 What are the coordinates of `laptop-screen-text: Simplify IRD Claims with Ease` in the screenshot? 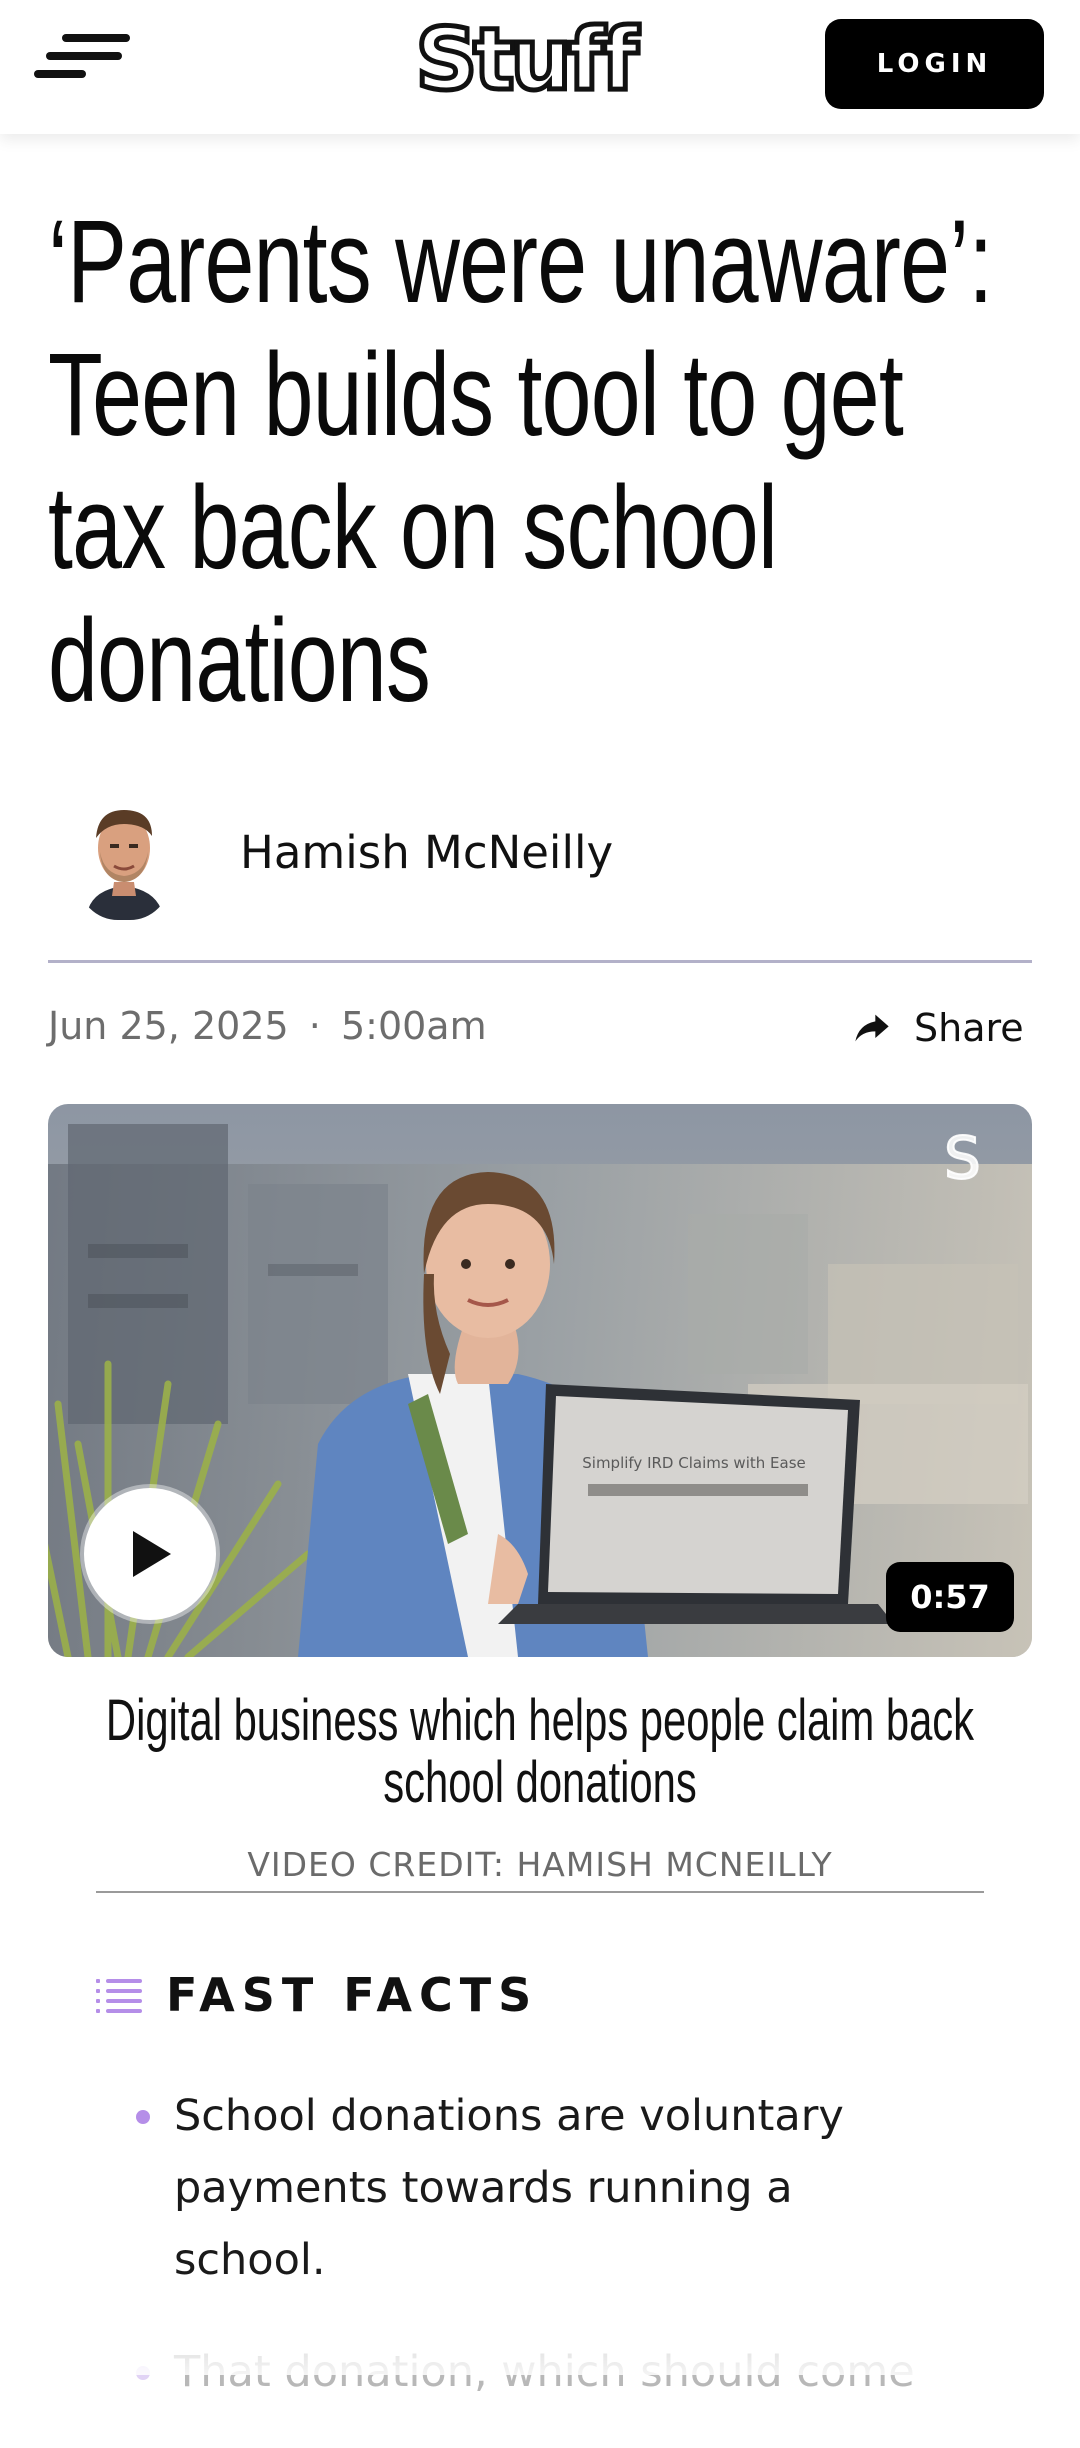 It's located at (693, 1463).